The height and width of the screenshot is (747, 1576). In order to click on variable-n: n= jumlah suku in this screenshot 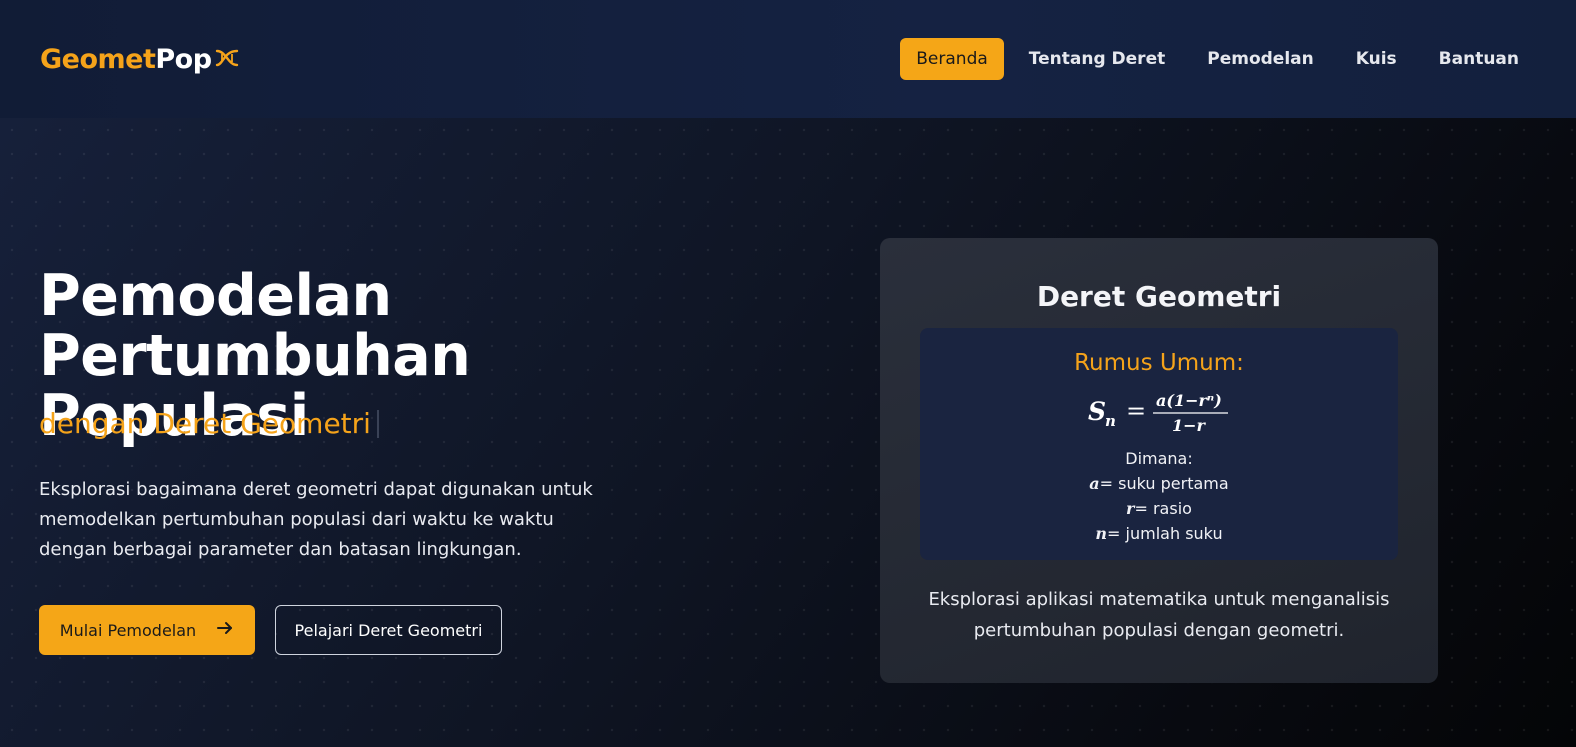, I will do `click(1159, 533)`.